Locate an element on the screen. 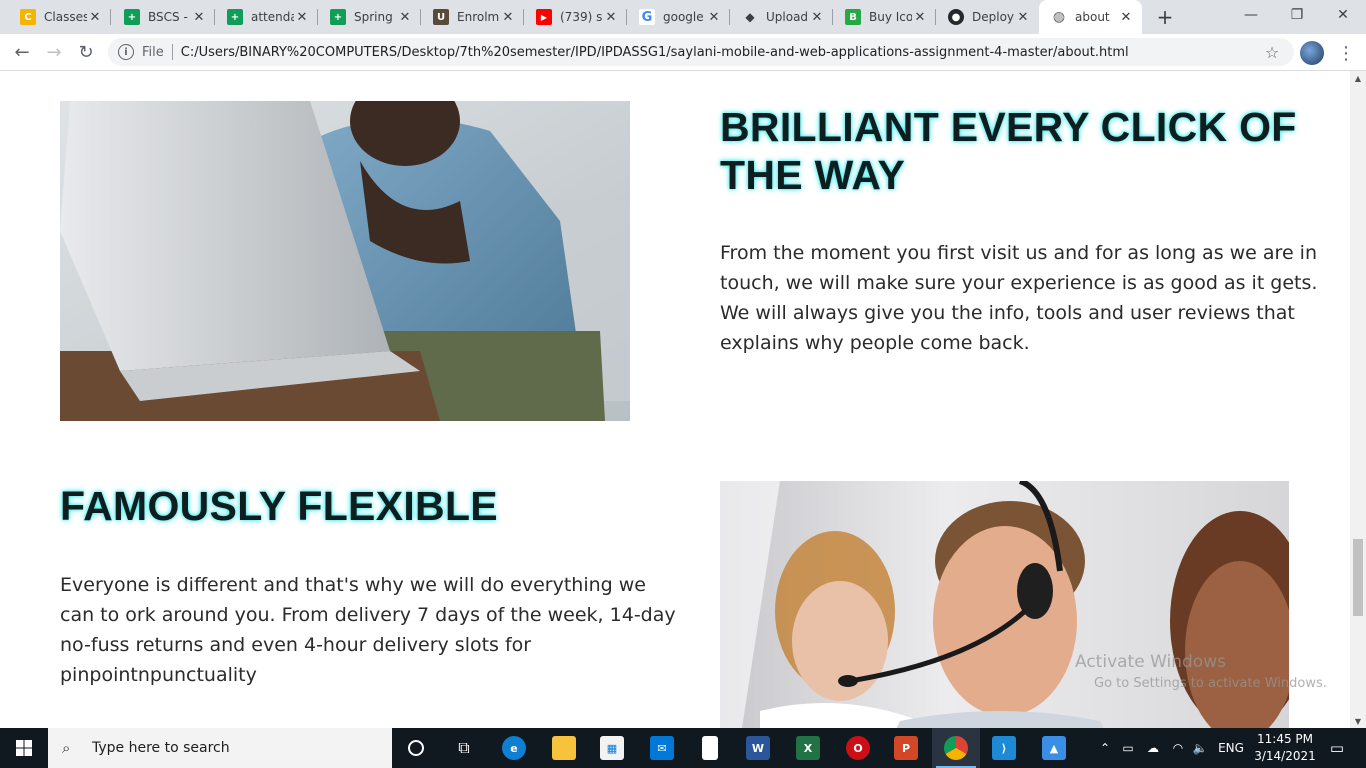 The image size is (1366, 768). search-placeholder: Type here to search is located at coordinates (161, 748).